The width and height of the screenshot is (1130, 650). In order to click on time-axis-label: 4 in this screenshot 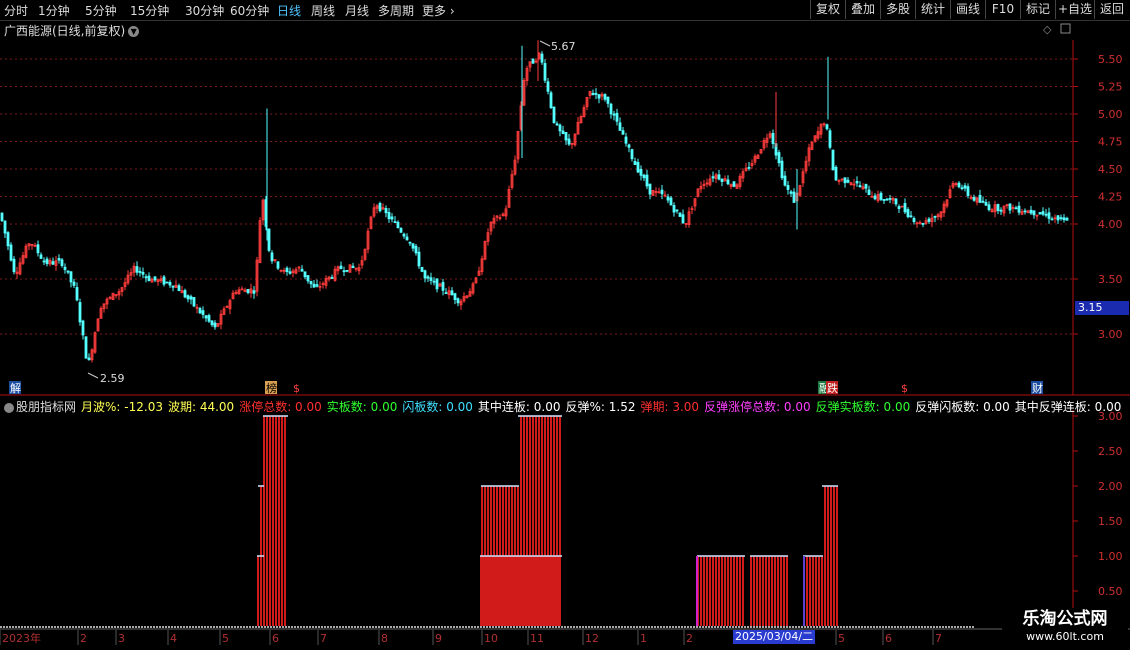, I will do `click(173, 638)`.